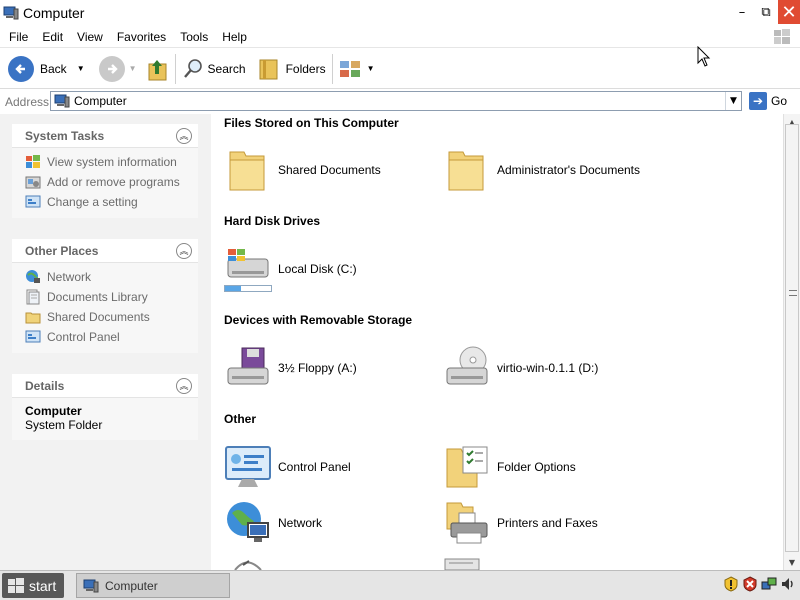 This screenshot has height=600, width=800. What do you see at coordinates (314, 467) in the screenshot?
I see `item-label: Control Panel` at bounding box center [314, 467].